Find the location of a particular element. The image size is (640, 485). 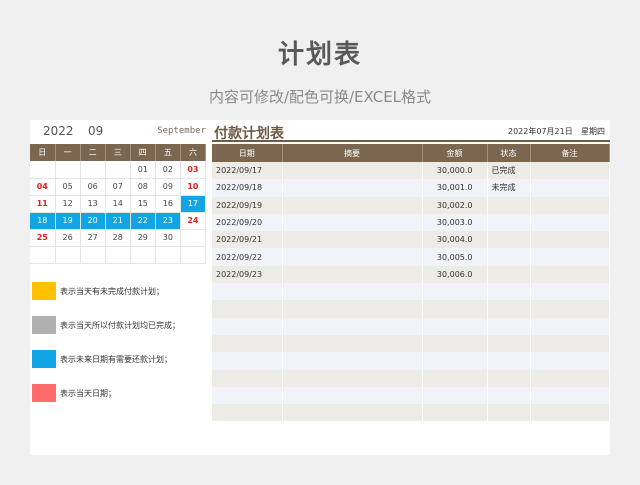

calendar-year: 2022 is located at coordinates (58, 131).